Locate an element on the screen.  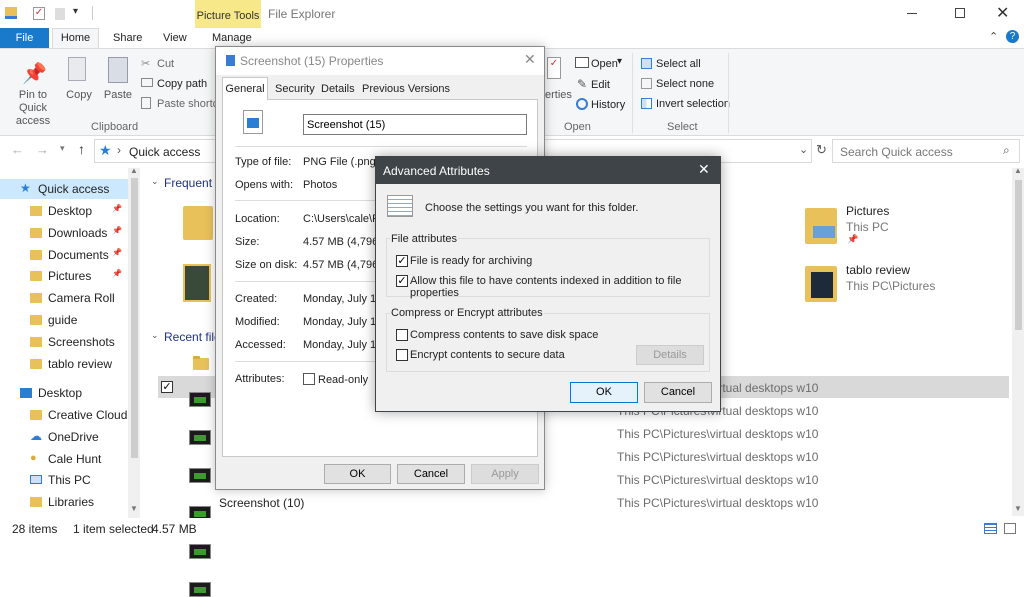
sidebar-item: Creative Cloud F is located at coordinates (69, 415).